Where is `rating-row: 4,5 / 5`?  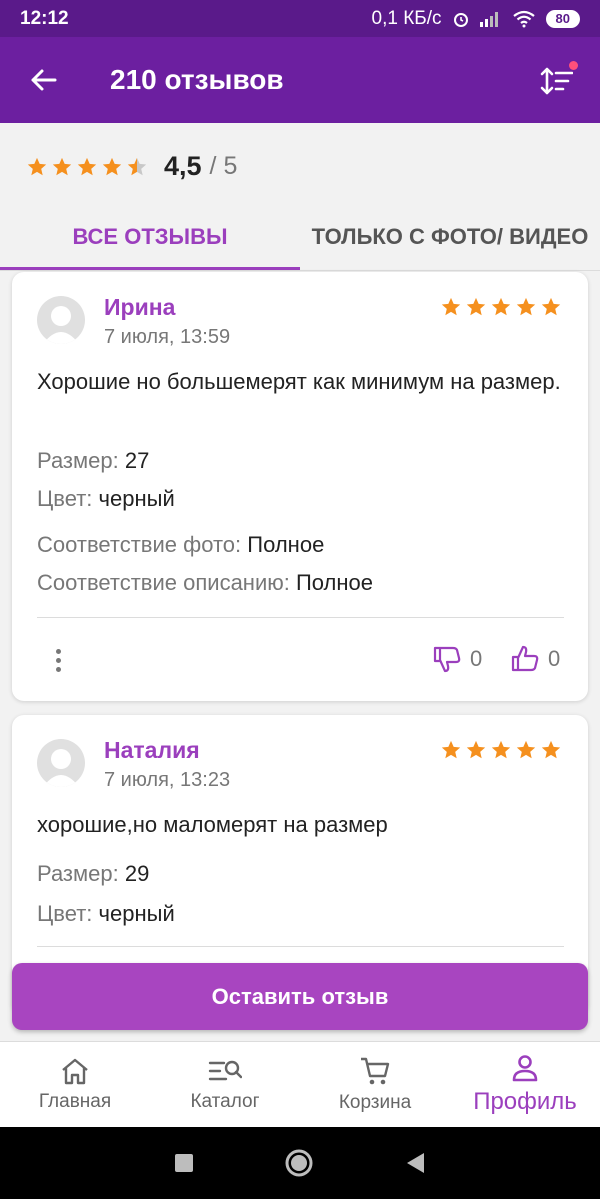 rating-row: 4,5 / 5 is located at coordinates (131, 166).